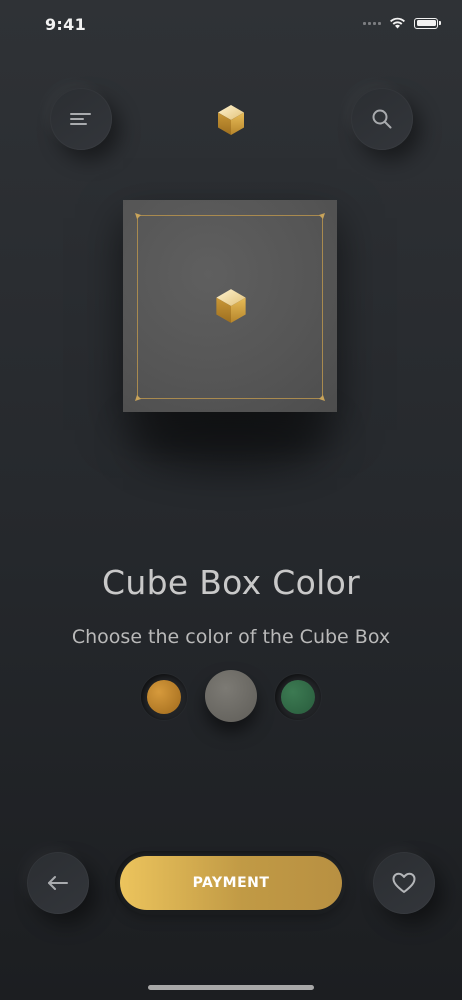 Image resolution: width=462 pixels, height=1000 pixels. What do you see at coordinates (231, 25) in the screenshot?
I see `status-bar: 9:41` at bounding box center [231, 25].